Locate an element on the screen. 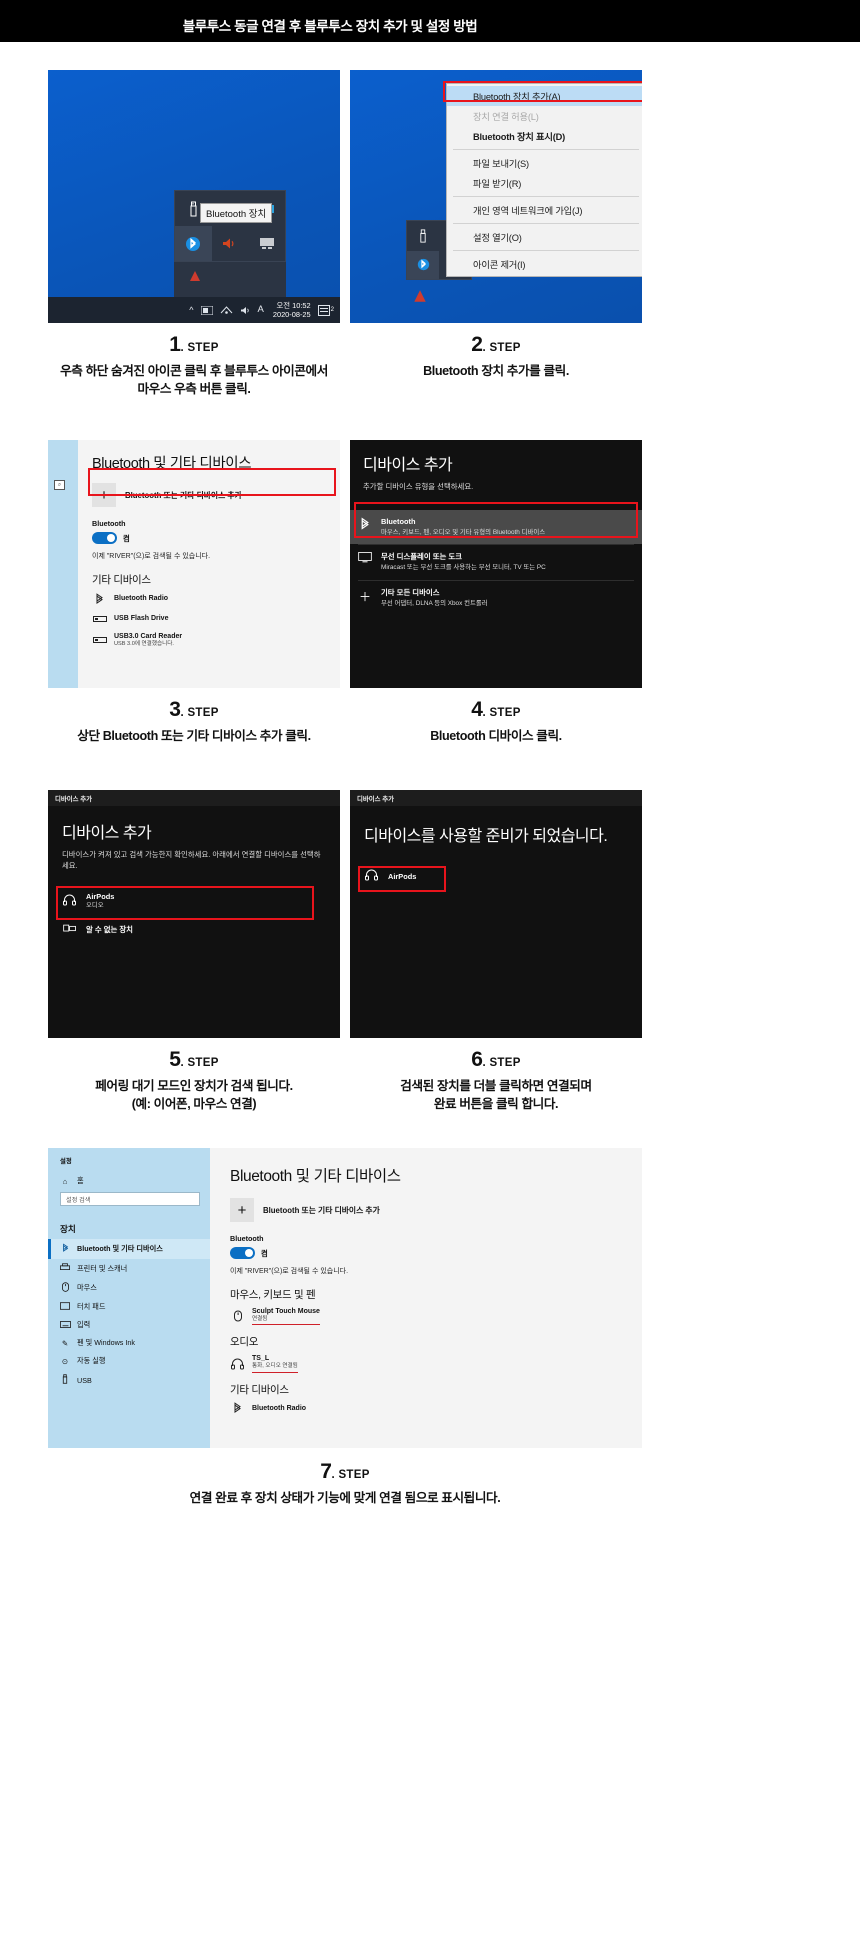 The image size is (860, 1955). menu-item-join-pan: 개인 영역 네트워크에 가입(J) is located at coordinates (544, 210).